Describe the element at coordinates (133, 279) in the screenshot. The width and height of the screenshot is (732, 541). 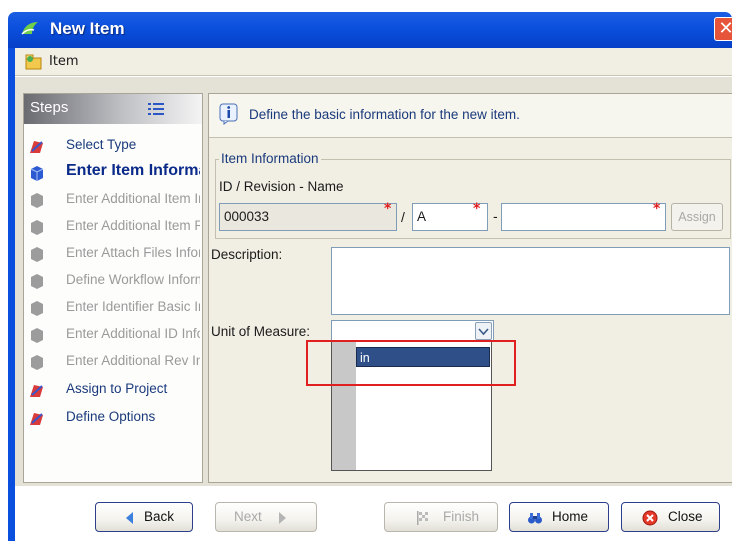
I see `step-label: Define Workflow Information` at that location.